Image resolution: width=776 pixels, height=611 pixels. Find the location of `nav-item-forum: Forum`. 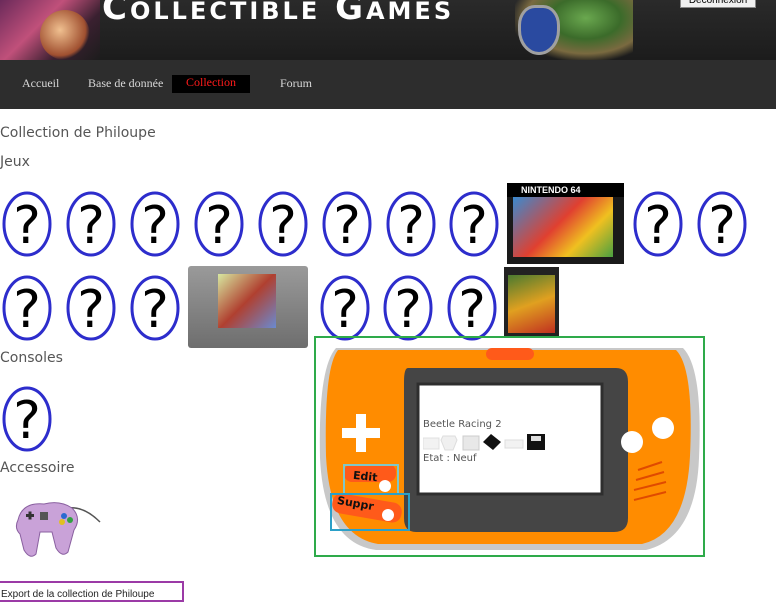

nav-item-forum: Forum is located at coordinates (296, 83).